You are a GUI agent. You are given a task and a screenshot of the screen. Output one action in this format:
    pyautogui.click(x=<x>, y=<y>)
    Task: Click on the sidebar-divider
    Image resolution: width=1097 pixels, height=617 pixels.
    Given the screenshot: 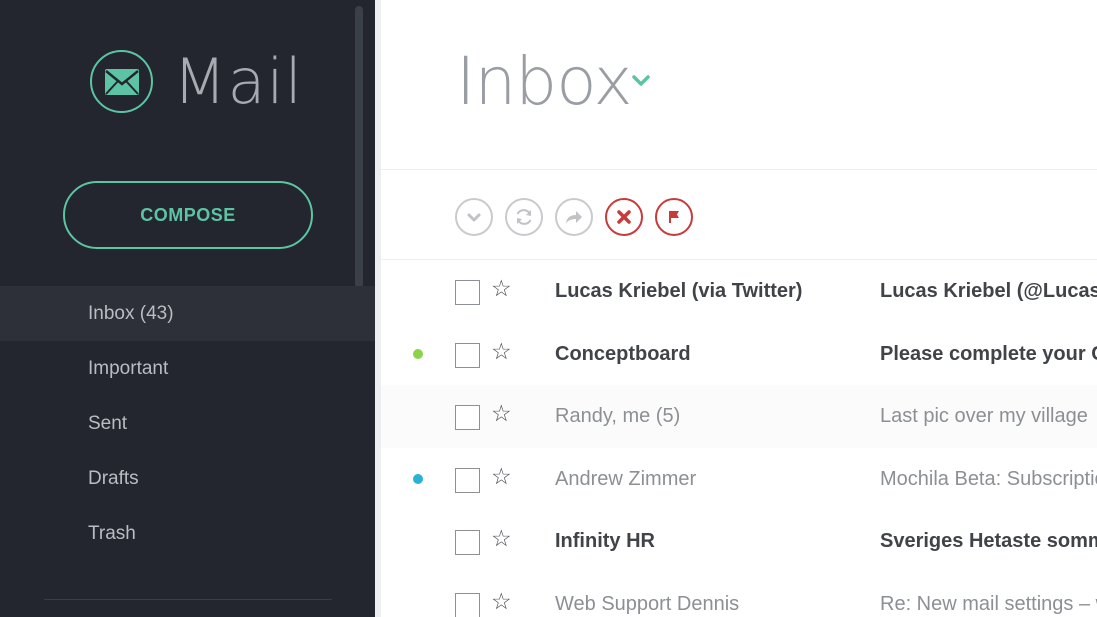 What is the action you would take?
    pyautogui.click(x=188, y=599)
    